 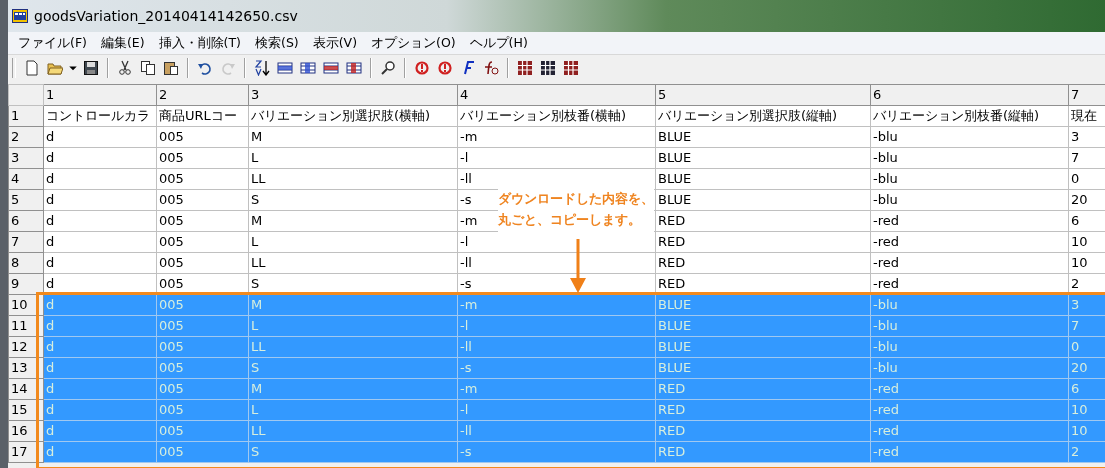 What do you see at coordinates (52, 43) in the screenshot?
I see `menu-item: ファイル(F)` at bounding box center [52, 43].